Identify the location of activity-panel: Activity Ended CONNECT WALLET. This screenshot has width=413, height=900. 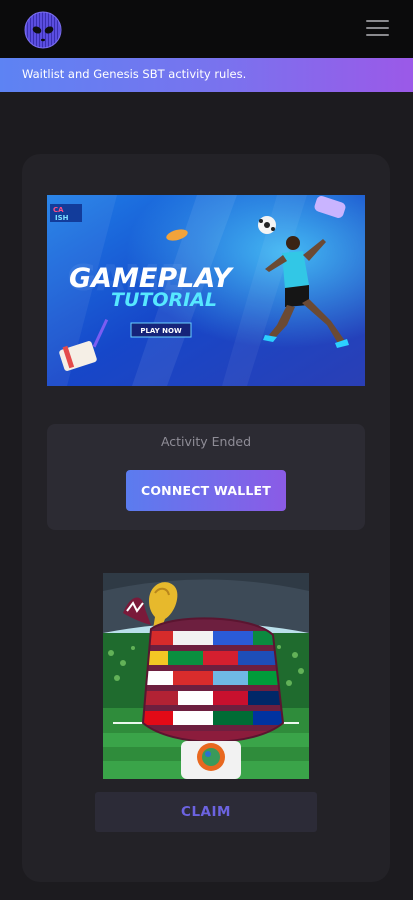
(206, 477).